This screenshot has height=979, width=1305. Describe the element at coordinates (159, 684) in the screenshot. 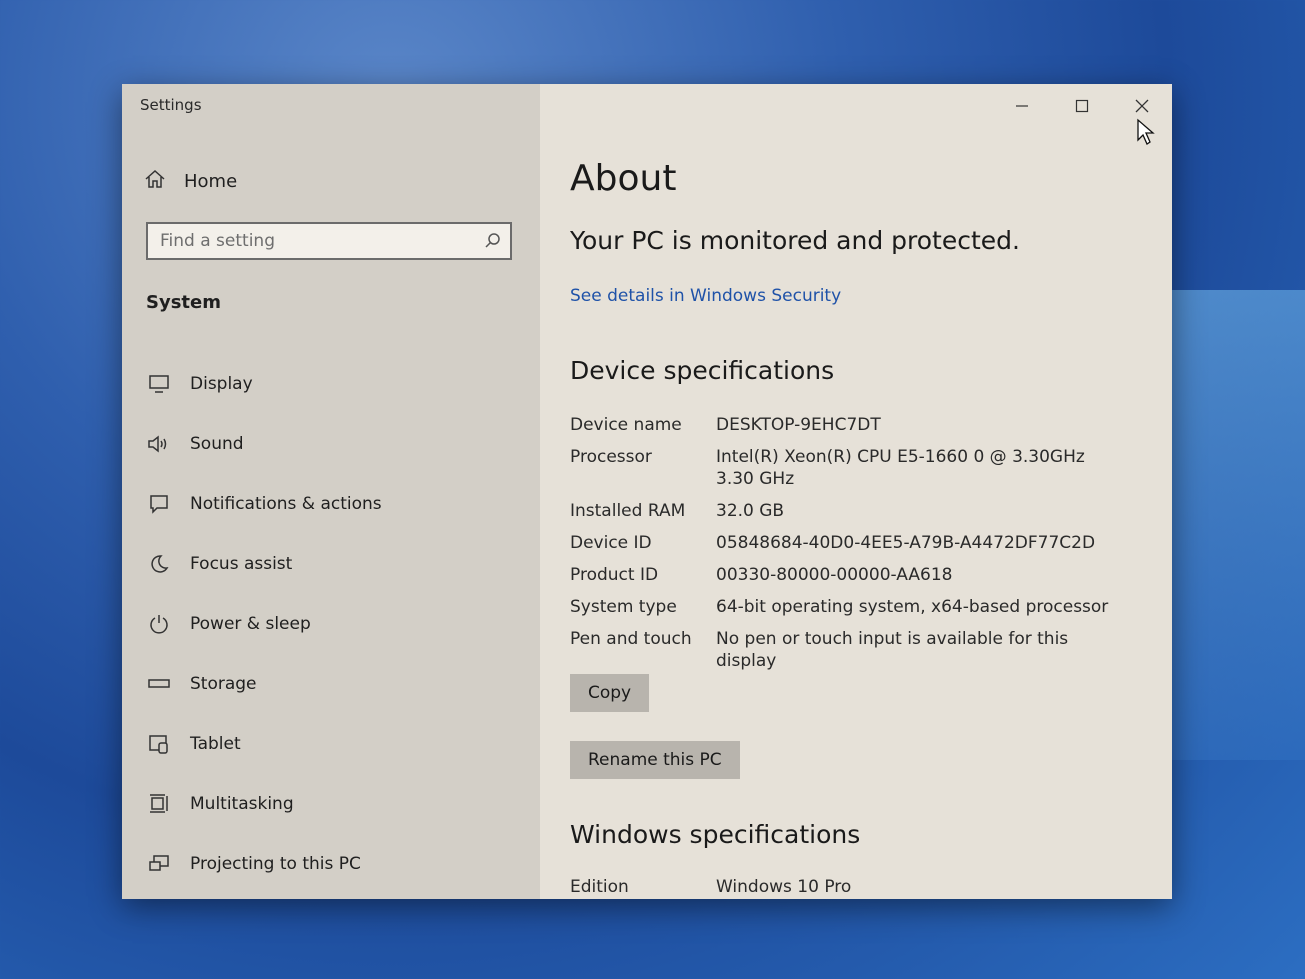

I see `storage-icon` at that location.